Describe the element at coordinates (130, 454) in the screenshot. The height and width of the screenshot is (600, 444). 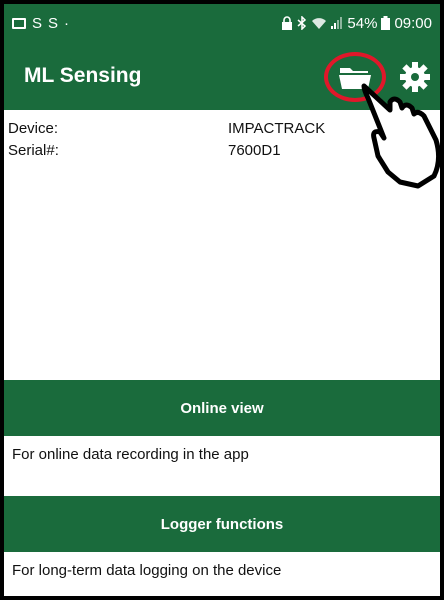
I see `online-view-description-text: For online data recording in the app` at that location.